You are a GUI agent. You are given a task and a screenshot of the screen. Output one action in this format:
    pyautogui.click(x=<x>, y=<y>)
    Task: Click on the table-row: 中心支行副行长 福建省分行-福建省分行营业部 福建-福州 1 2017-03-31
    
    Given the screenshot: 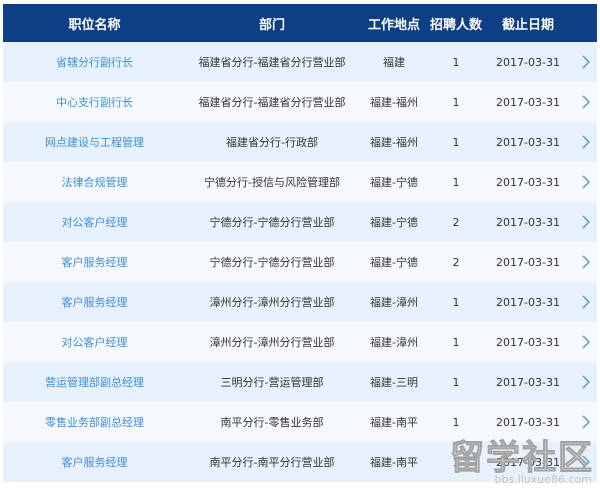 What is the action you would take?
    pyautogui.click(x=300, y=102)
    